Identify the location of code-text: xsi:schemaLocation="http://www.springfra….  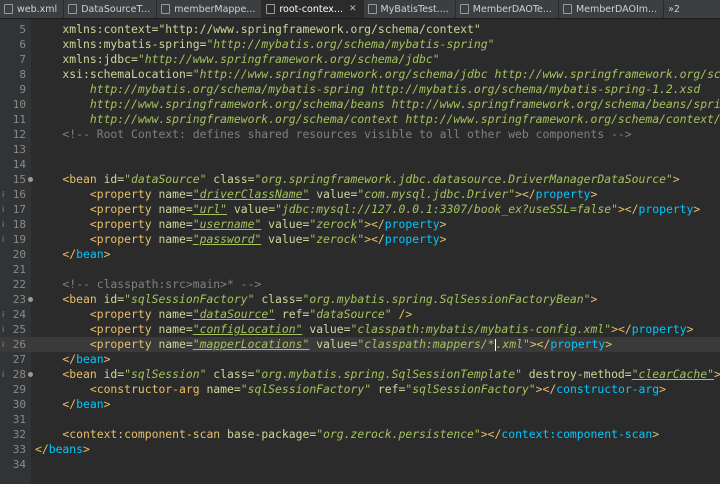
(377, 74).